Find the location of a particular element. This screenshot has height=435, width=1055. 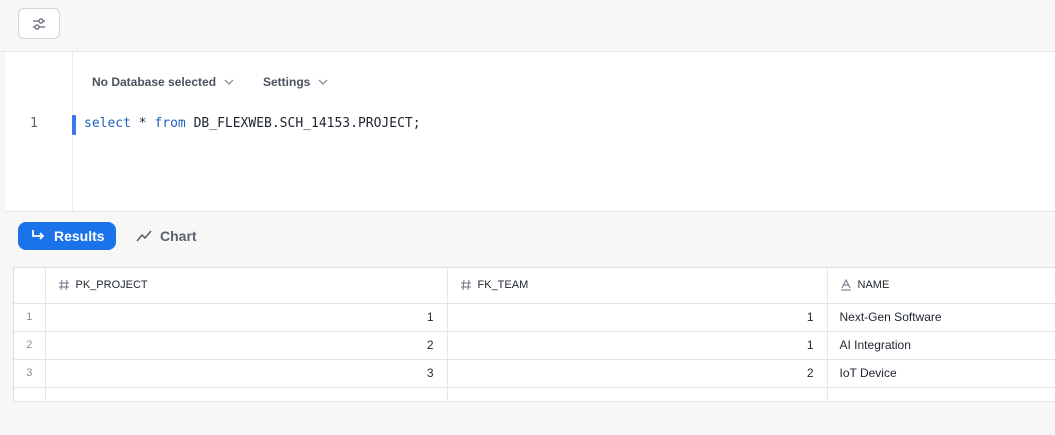

line-chart-icon is located at coordinates (144, 236).